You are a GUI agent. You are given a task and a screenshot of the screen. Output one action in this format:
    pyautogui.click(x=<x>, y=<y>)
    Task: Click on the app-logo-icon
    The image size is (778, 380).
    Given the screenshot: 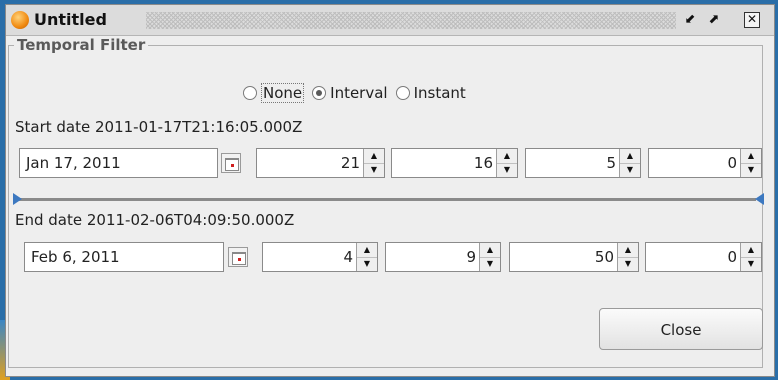 What is the action you would take?
    pyautogui.click(x=20, y=20)
    